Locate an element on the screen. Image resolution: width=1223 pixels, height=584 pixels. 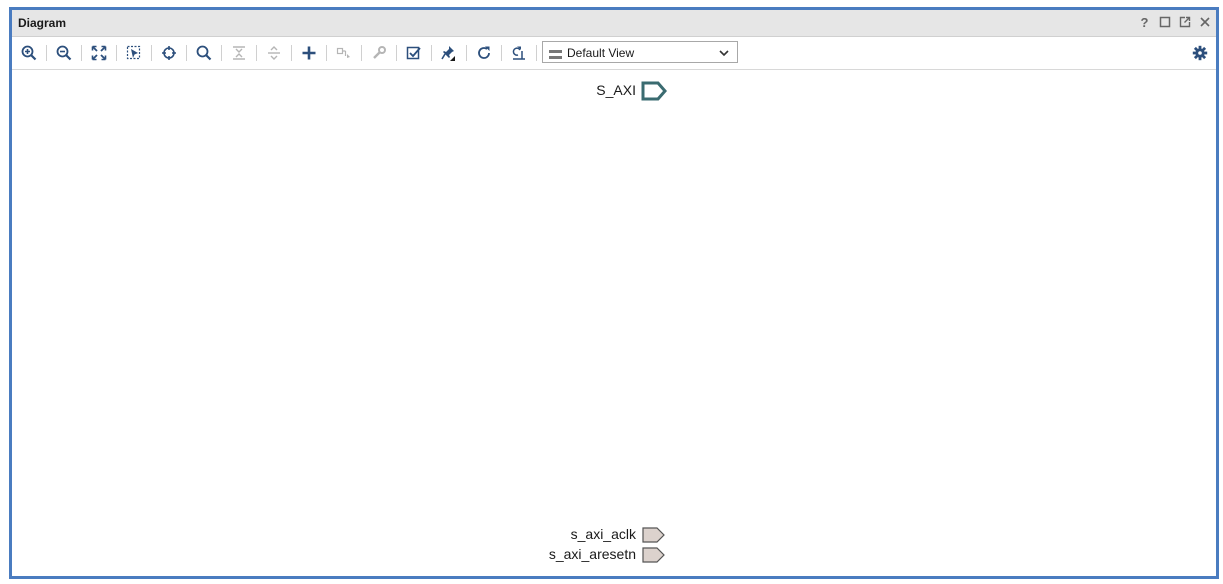
validate-design-icon is located at coordinates (414, 53).